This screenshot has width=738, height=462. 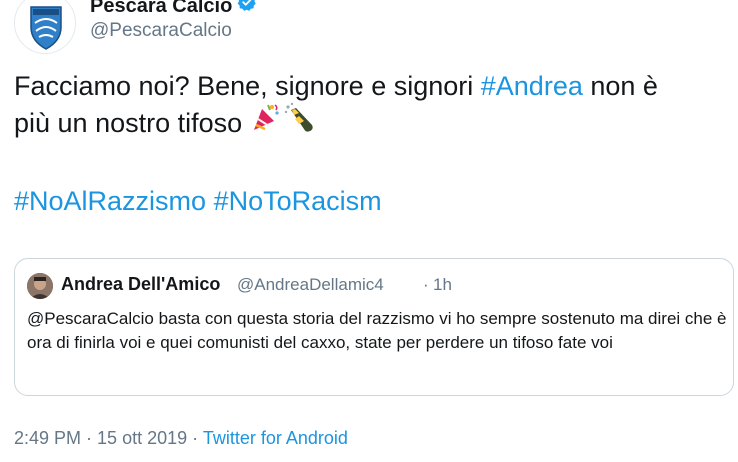 What do you see at coordinates (532, 86) in the screenshot?
I see `hashtag-link: #Andrea` at bounding box center [532, 86].